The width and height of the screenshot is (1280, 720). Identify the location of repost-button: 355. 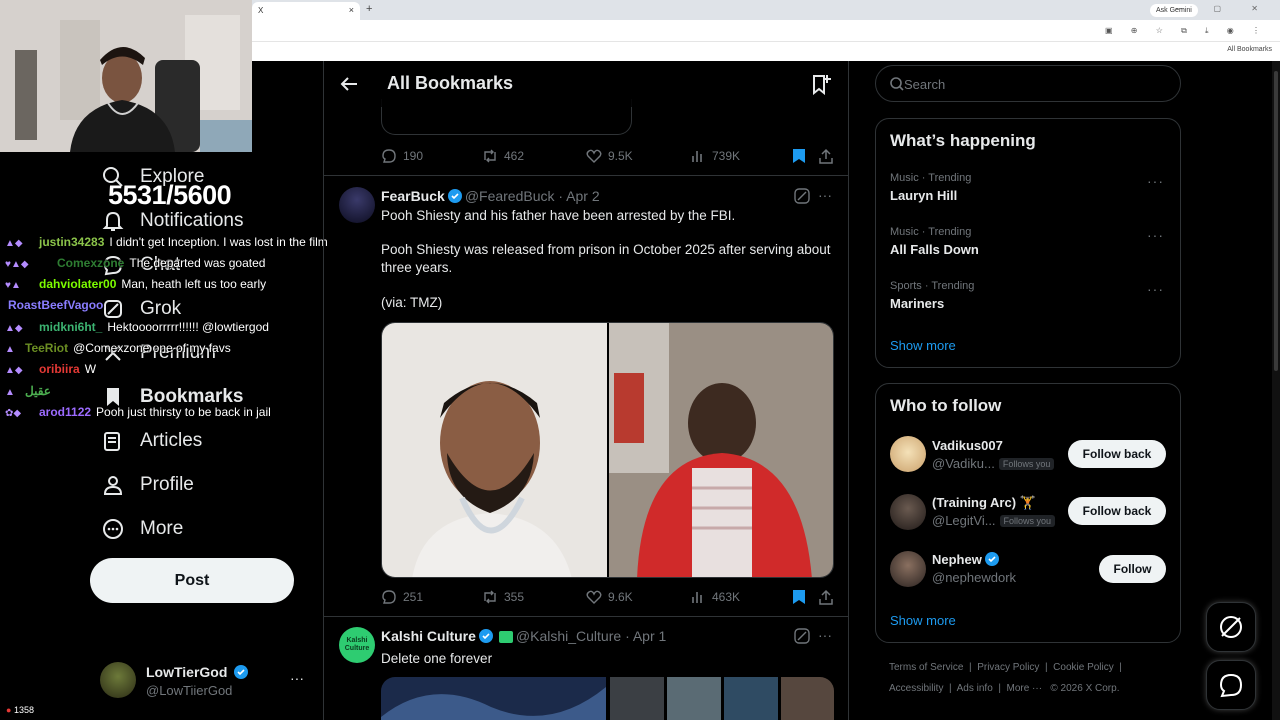
(503, 597).